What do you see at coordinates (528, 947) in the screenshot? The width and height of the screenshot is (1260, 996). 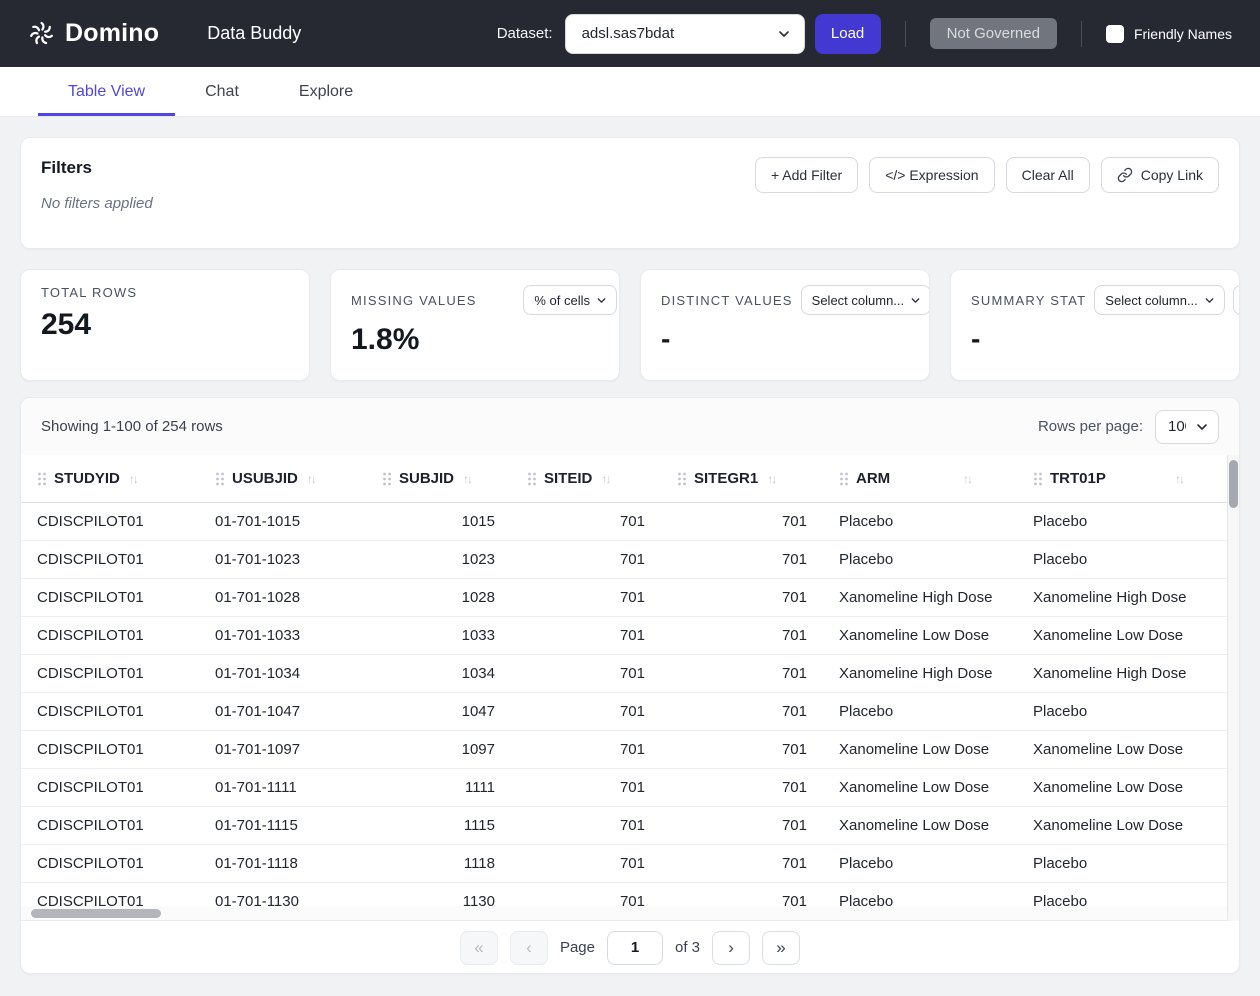 I see `previous-page-button: ‹` at bounding box center [528, 947].